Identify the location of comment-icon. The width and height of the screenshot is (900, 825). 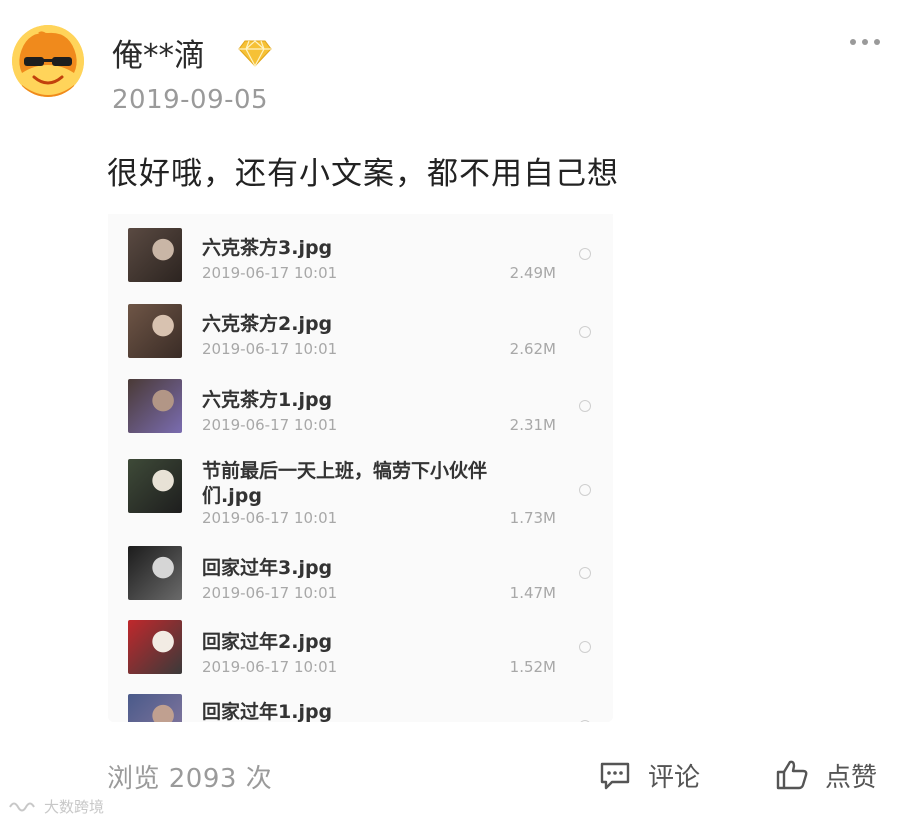
(615, 776).